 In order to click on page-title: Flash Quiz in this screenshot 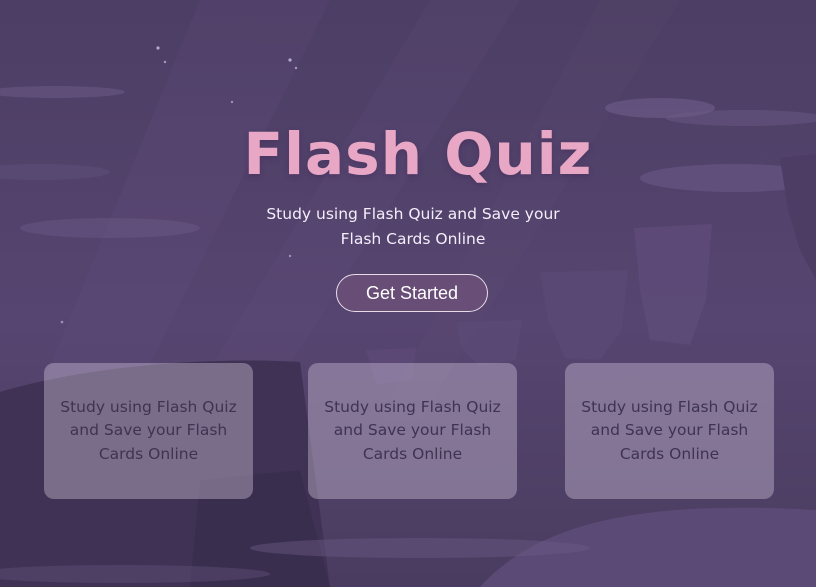, I will do `click(418, 154)`.